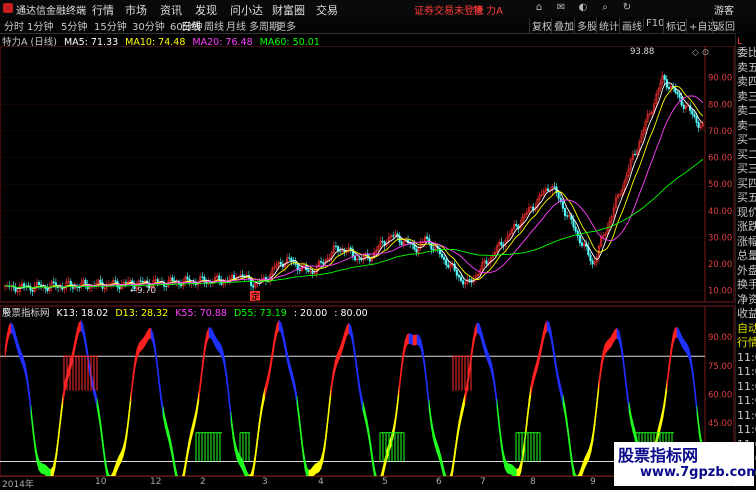 The width and height of the screenshot is (756, 490). Describe the element at coordinates (724, 9) in the screenshot. I see `guest-label: 游客` at that location.